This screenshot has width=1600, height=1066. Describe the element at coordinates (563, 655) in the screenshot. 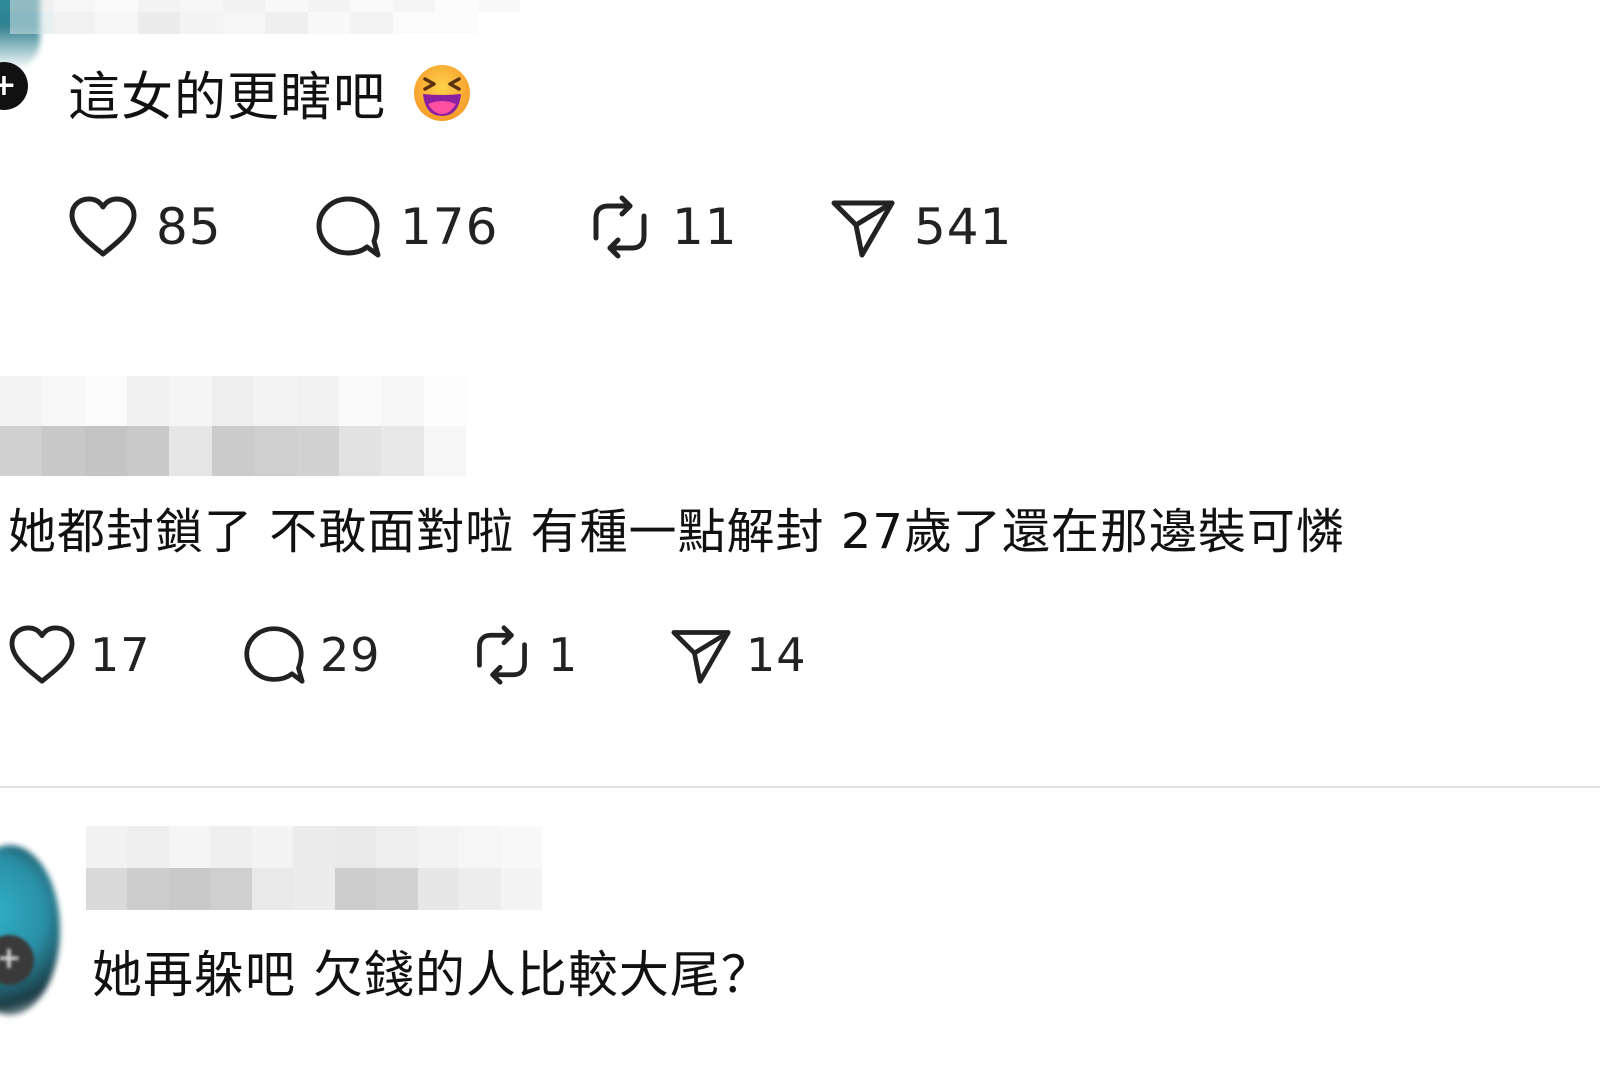

I see `repost-count: 1` at that location.